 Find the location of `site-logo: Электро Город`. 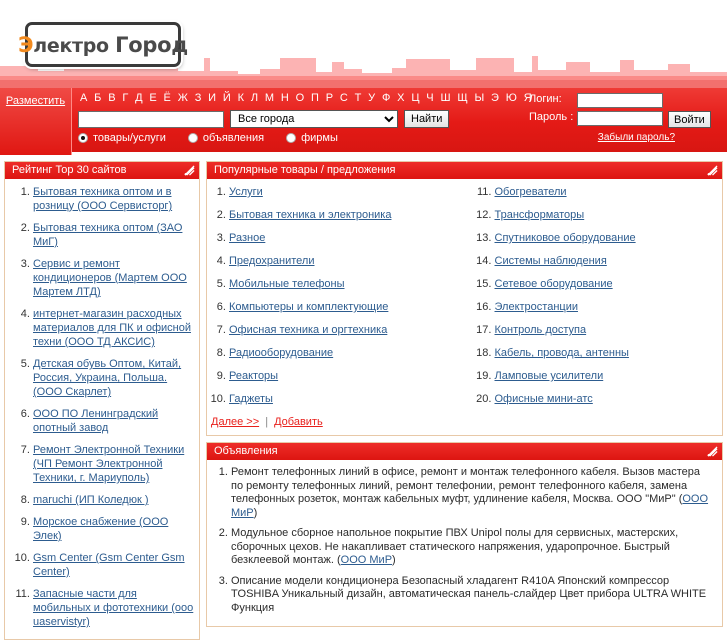

site-logo: Электро Город is located at coordinates (103, 44).